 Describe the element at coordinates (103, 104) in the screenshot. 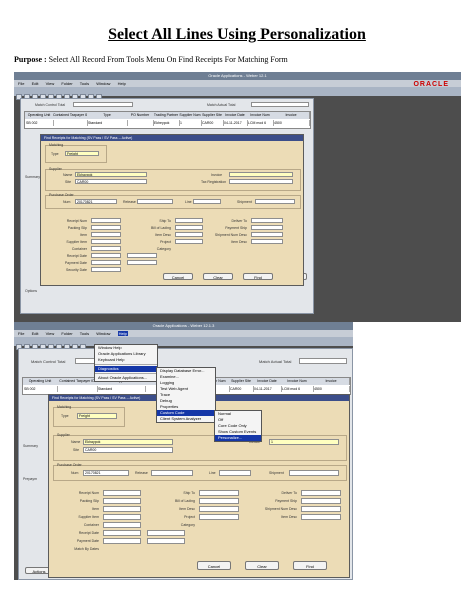

I see `match-control-total-field` at that location.